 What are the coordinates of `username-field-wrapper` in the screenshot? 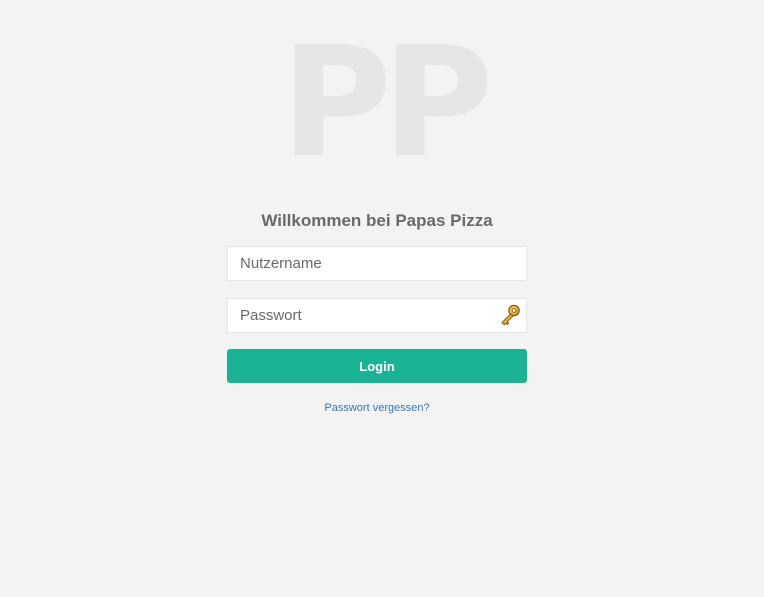 It's located at (377, 263).